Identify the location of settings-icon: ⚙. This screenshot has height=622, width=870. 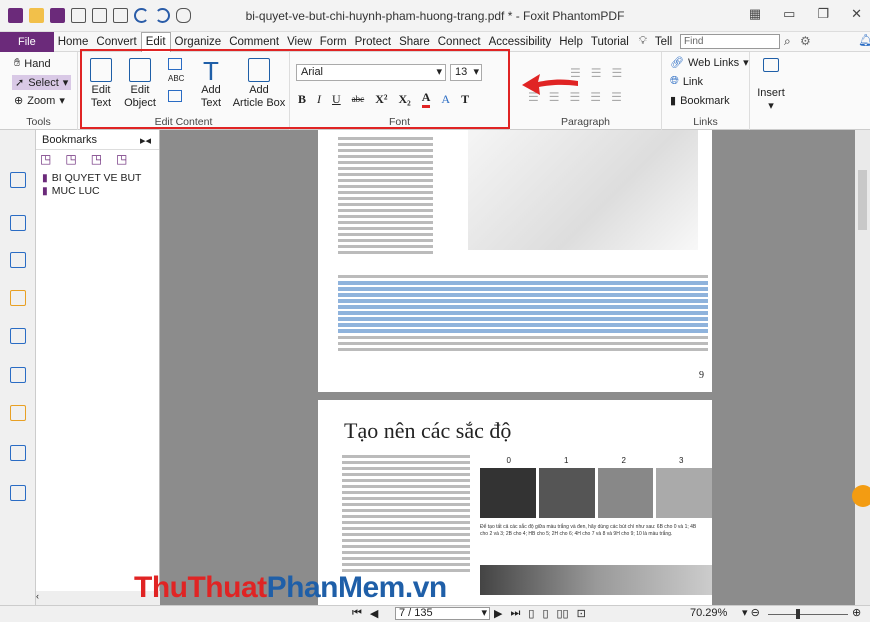
(805, 41).